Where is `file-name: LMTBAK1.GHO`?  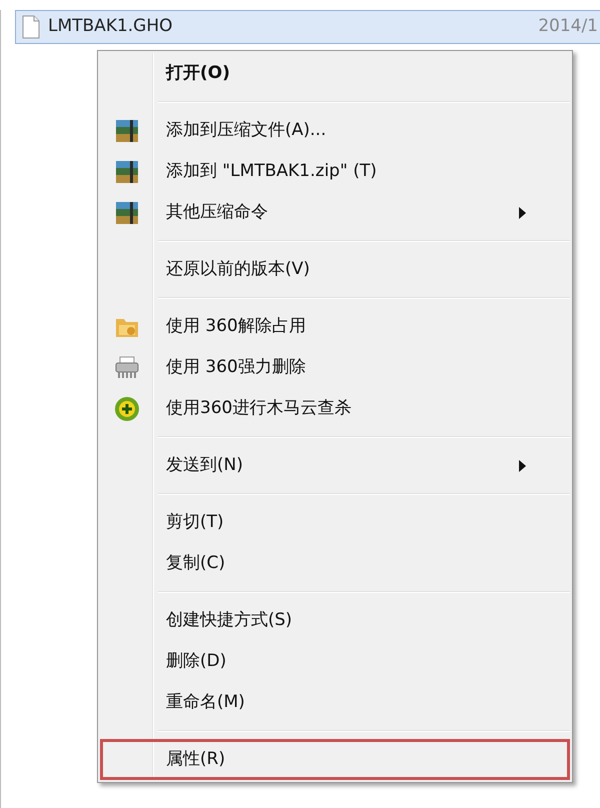 file-name: LMTBAK1.GHO is located at coordinates (110, 26).